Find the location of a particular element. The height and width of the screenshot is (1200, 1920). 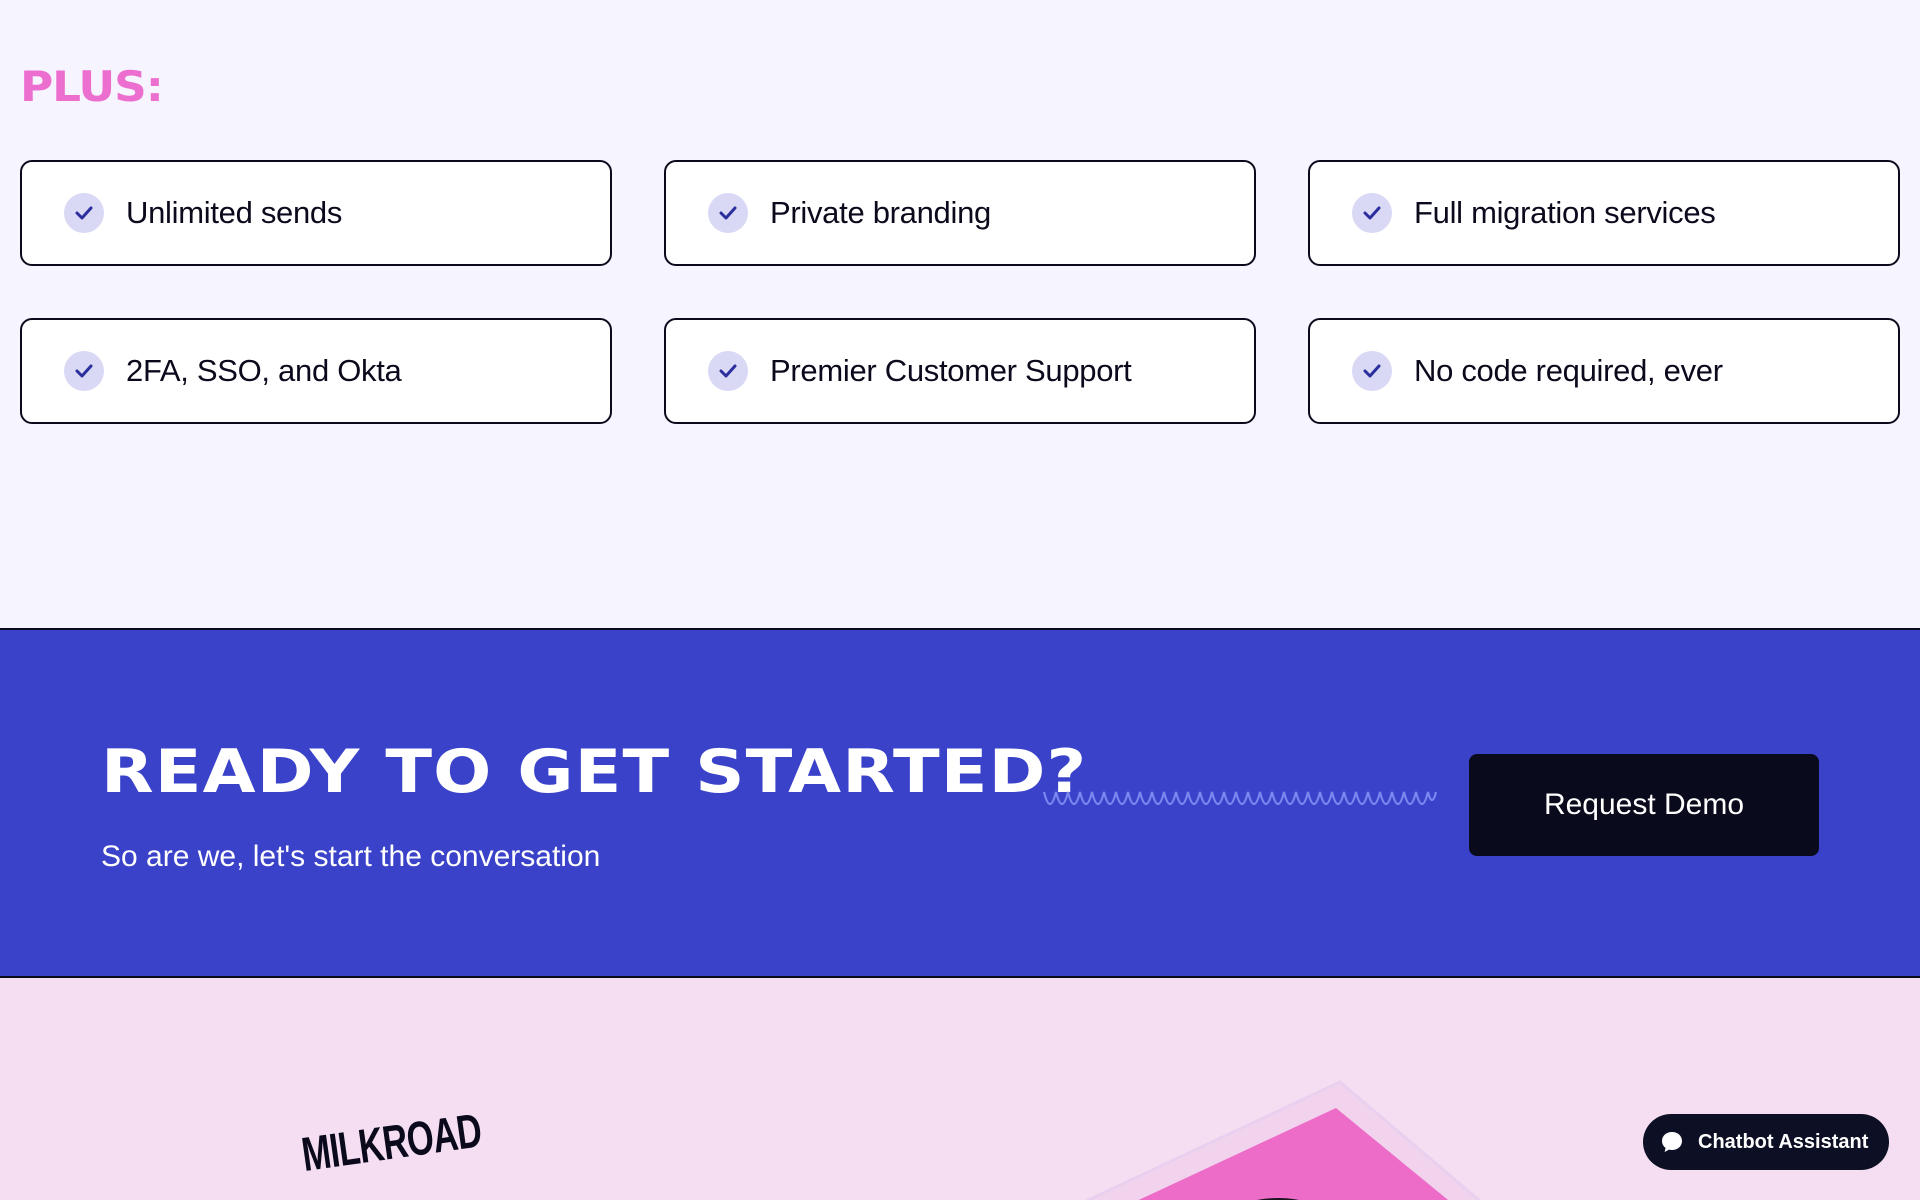

wave-divider is located at coordinates (1240, 798).